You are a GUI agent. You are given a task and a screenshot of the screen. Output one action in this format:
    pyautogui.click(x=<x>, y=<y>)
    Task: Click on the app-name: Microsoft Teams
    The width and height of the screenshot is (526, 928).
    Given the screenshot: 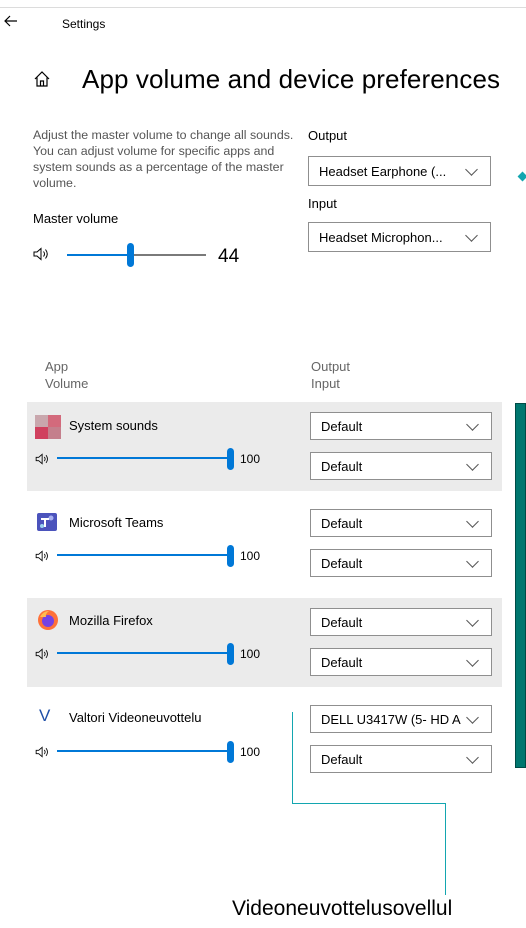 What is the action you would take?
    pyautogui.click(x=116, y=522)
    